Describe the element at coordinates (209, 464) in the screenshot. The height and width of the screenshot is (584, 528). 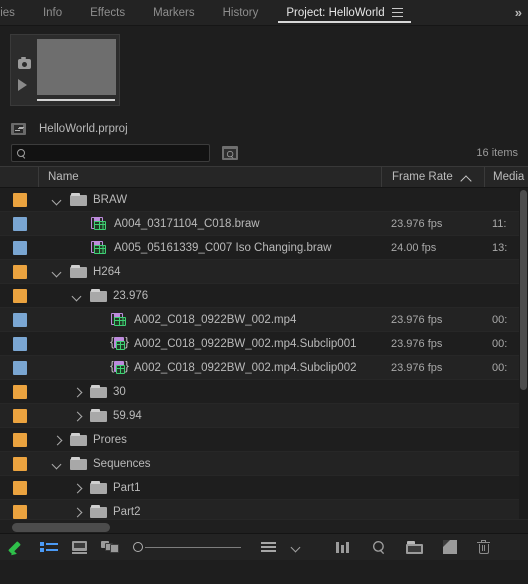
I see `row-name-cell: Sequences` at that location.